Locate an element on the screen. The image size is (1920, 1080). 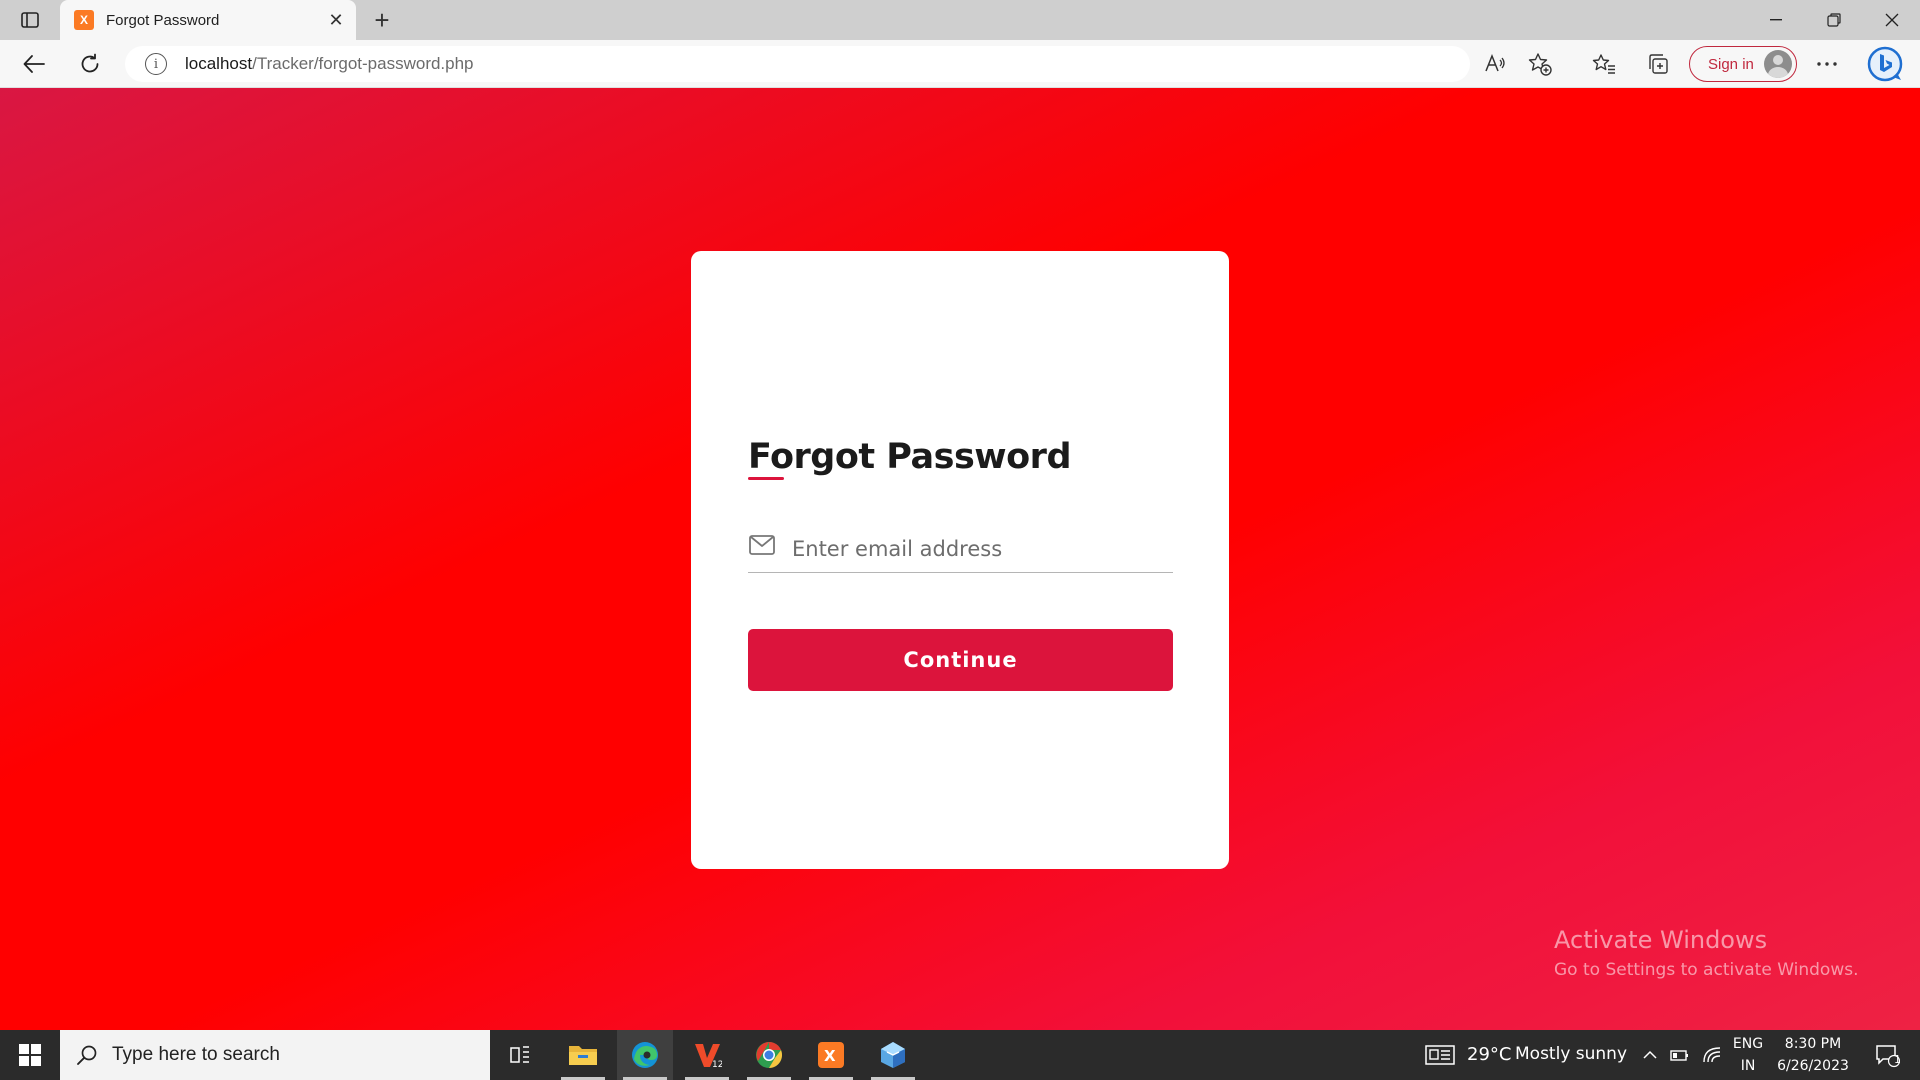
xampp-icon: X is located at coordinates (831, 1055).